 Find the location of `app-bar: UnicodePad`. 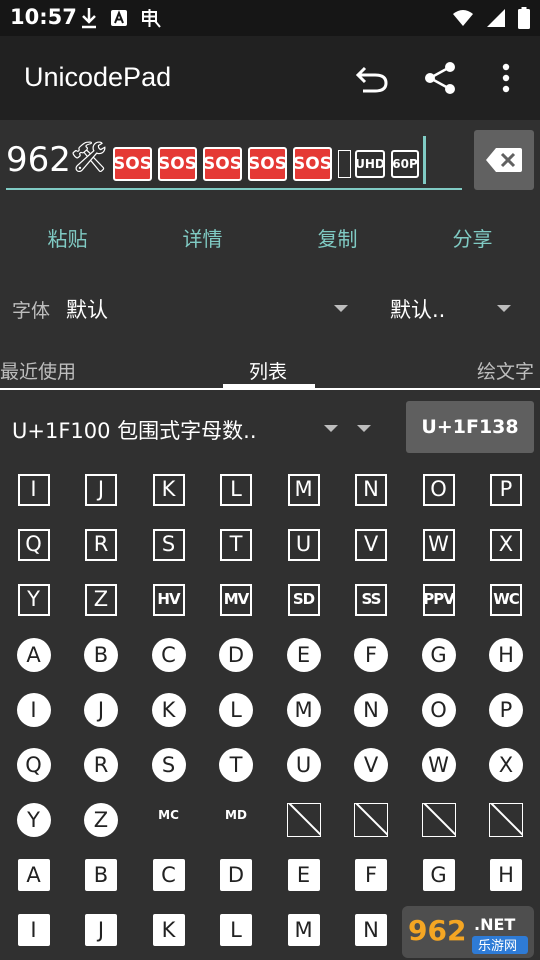

app-bar: UnicodePad is located at coordinates (270, 78).